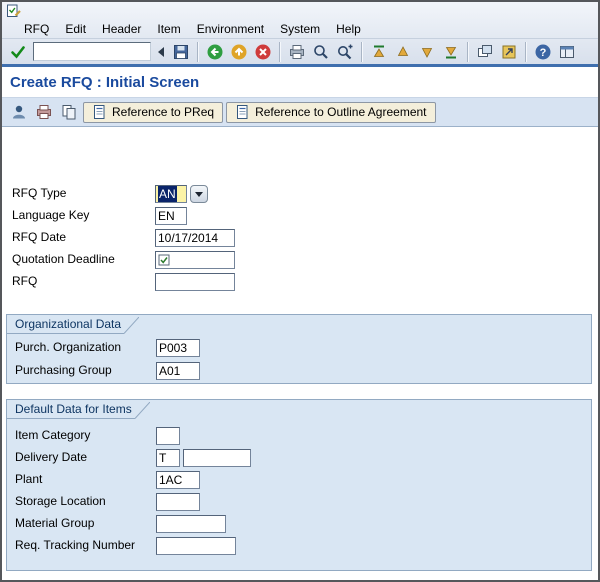  What do you see at coordinates (195, 260) in the screenshot?
I see `quotation-deadline-field` at bounding box center [195, 260].